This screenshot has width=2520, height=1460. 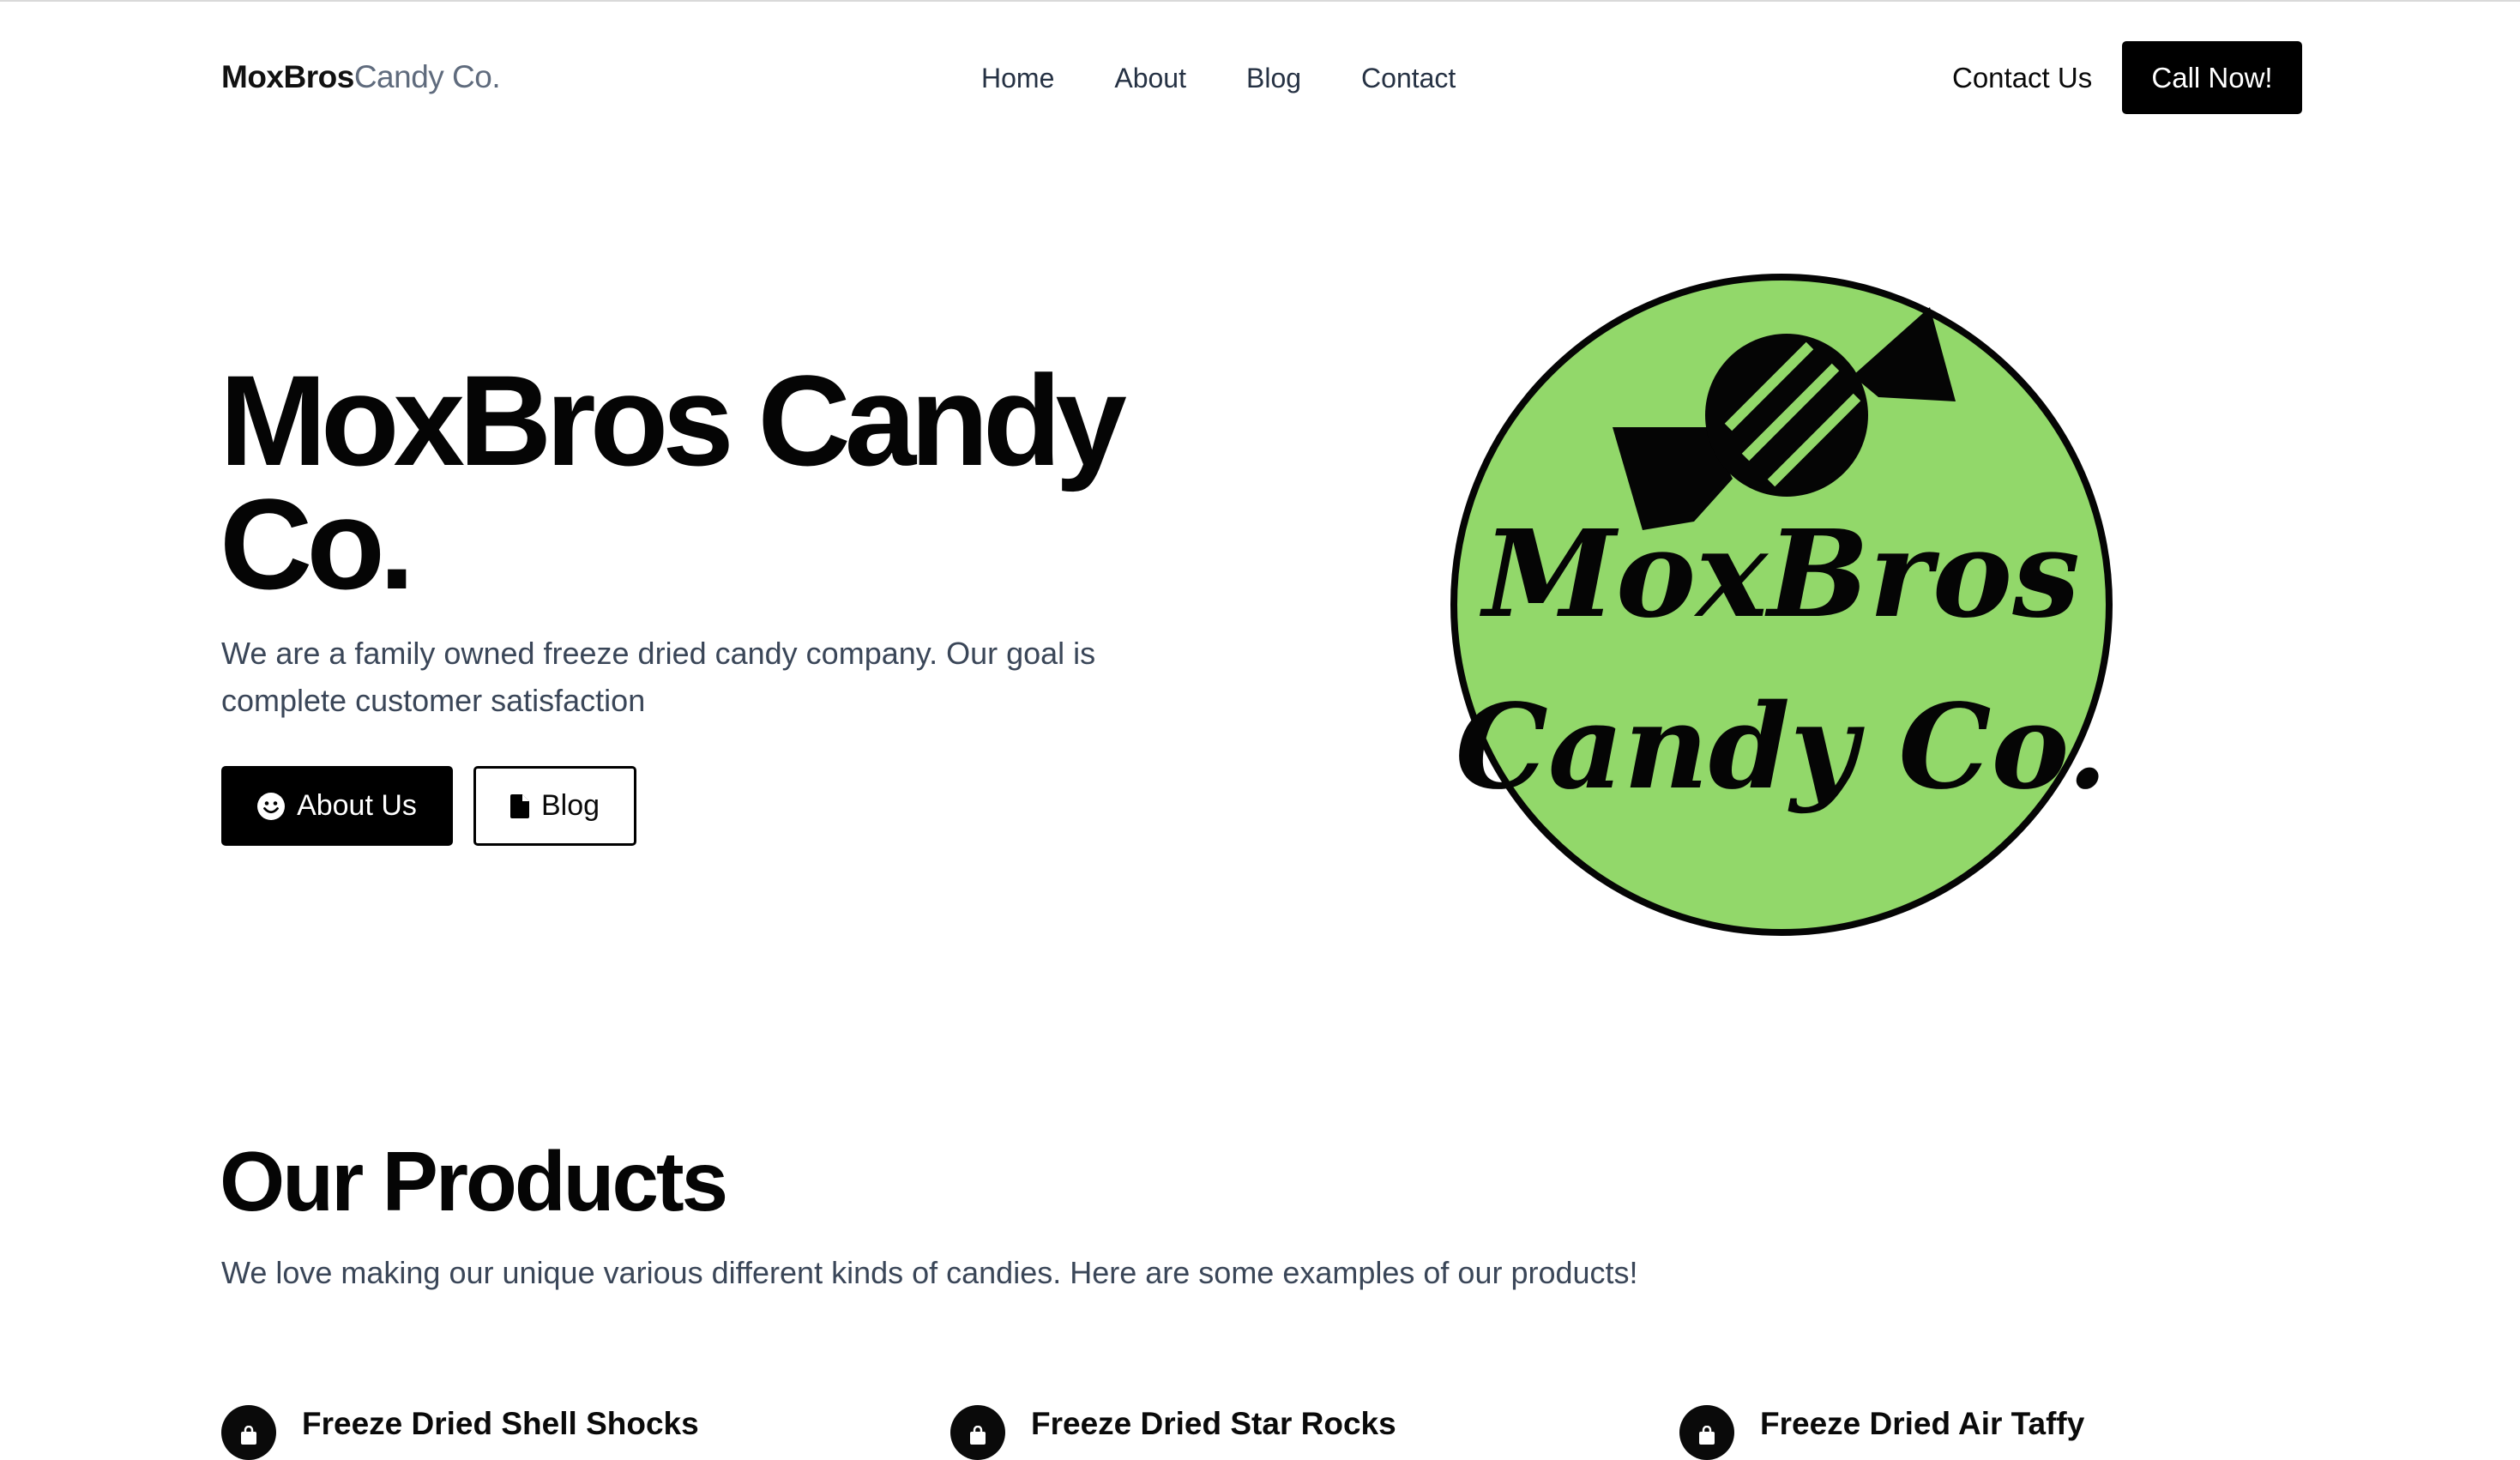 I want to click on product-item: Freeze Dried Star Rocks, so click(x=1173, y=1433).